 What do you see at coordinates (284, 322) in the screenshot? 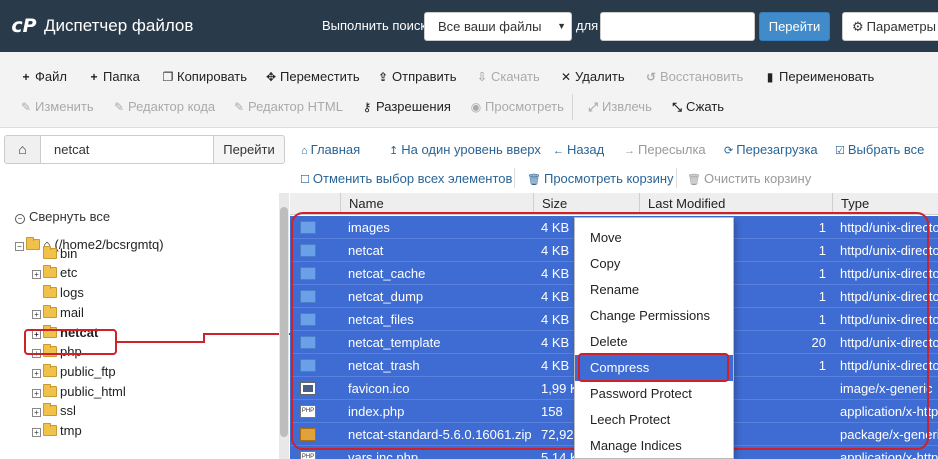
I see `scrollbar-thumb` at bounding box center [284, 322].